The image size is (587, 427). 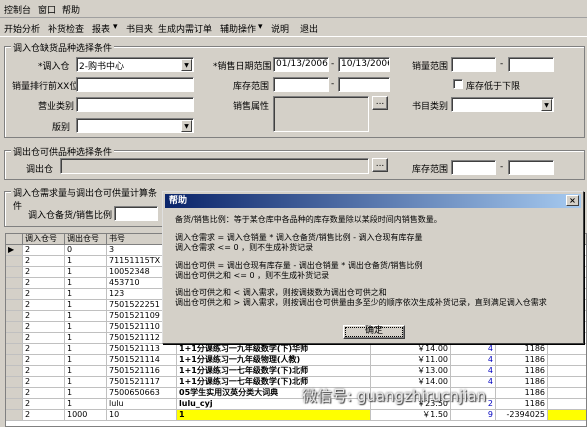 What do you see at coordinates (274, 349) in the screenshot?
I see `table-cell: 1+1分课练习一九年级数学(下)华师` at bounding box center [274, 349].